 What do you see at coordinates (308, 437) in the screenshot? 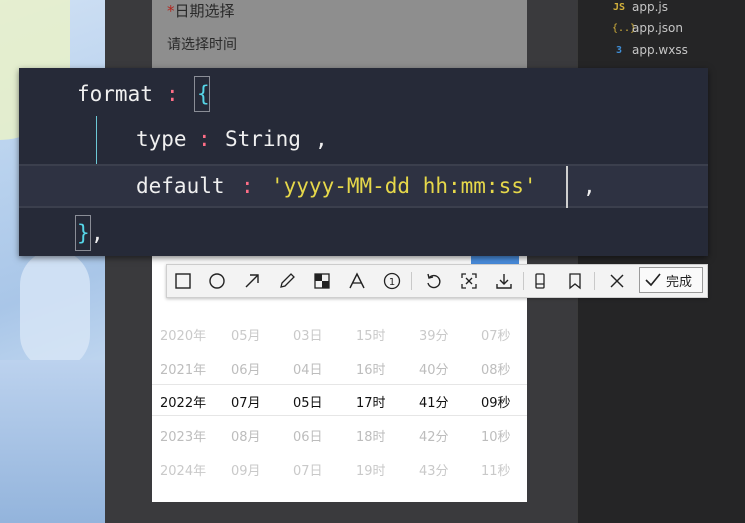
I see `picker-cell: 06日` at bounding box center [308, 437].